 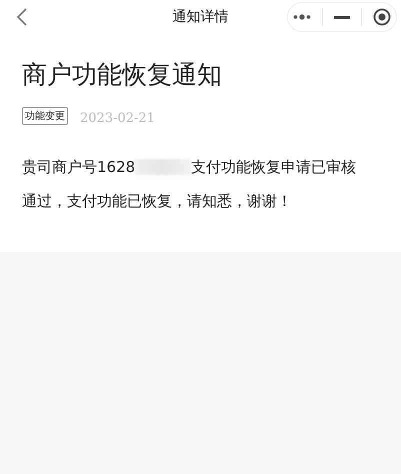 I want to click on more-button, so click(x=302, y=17).